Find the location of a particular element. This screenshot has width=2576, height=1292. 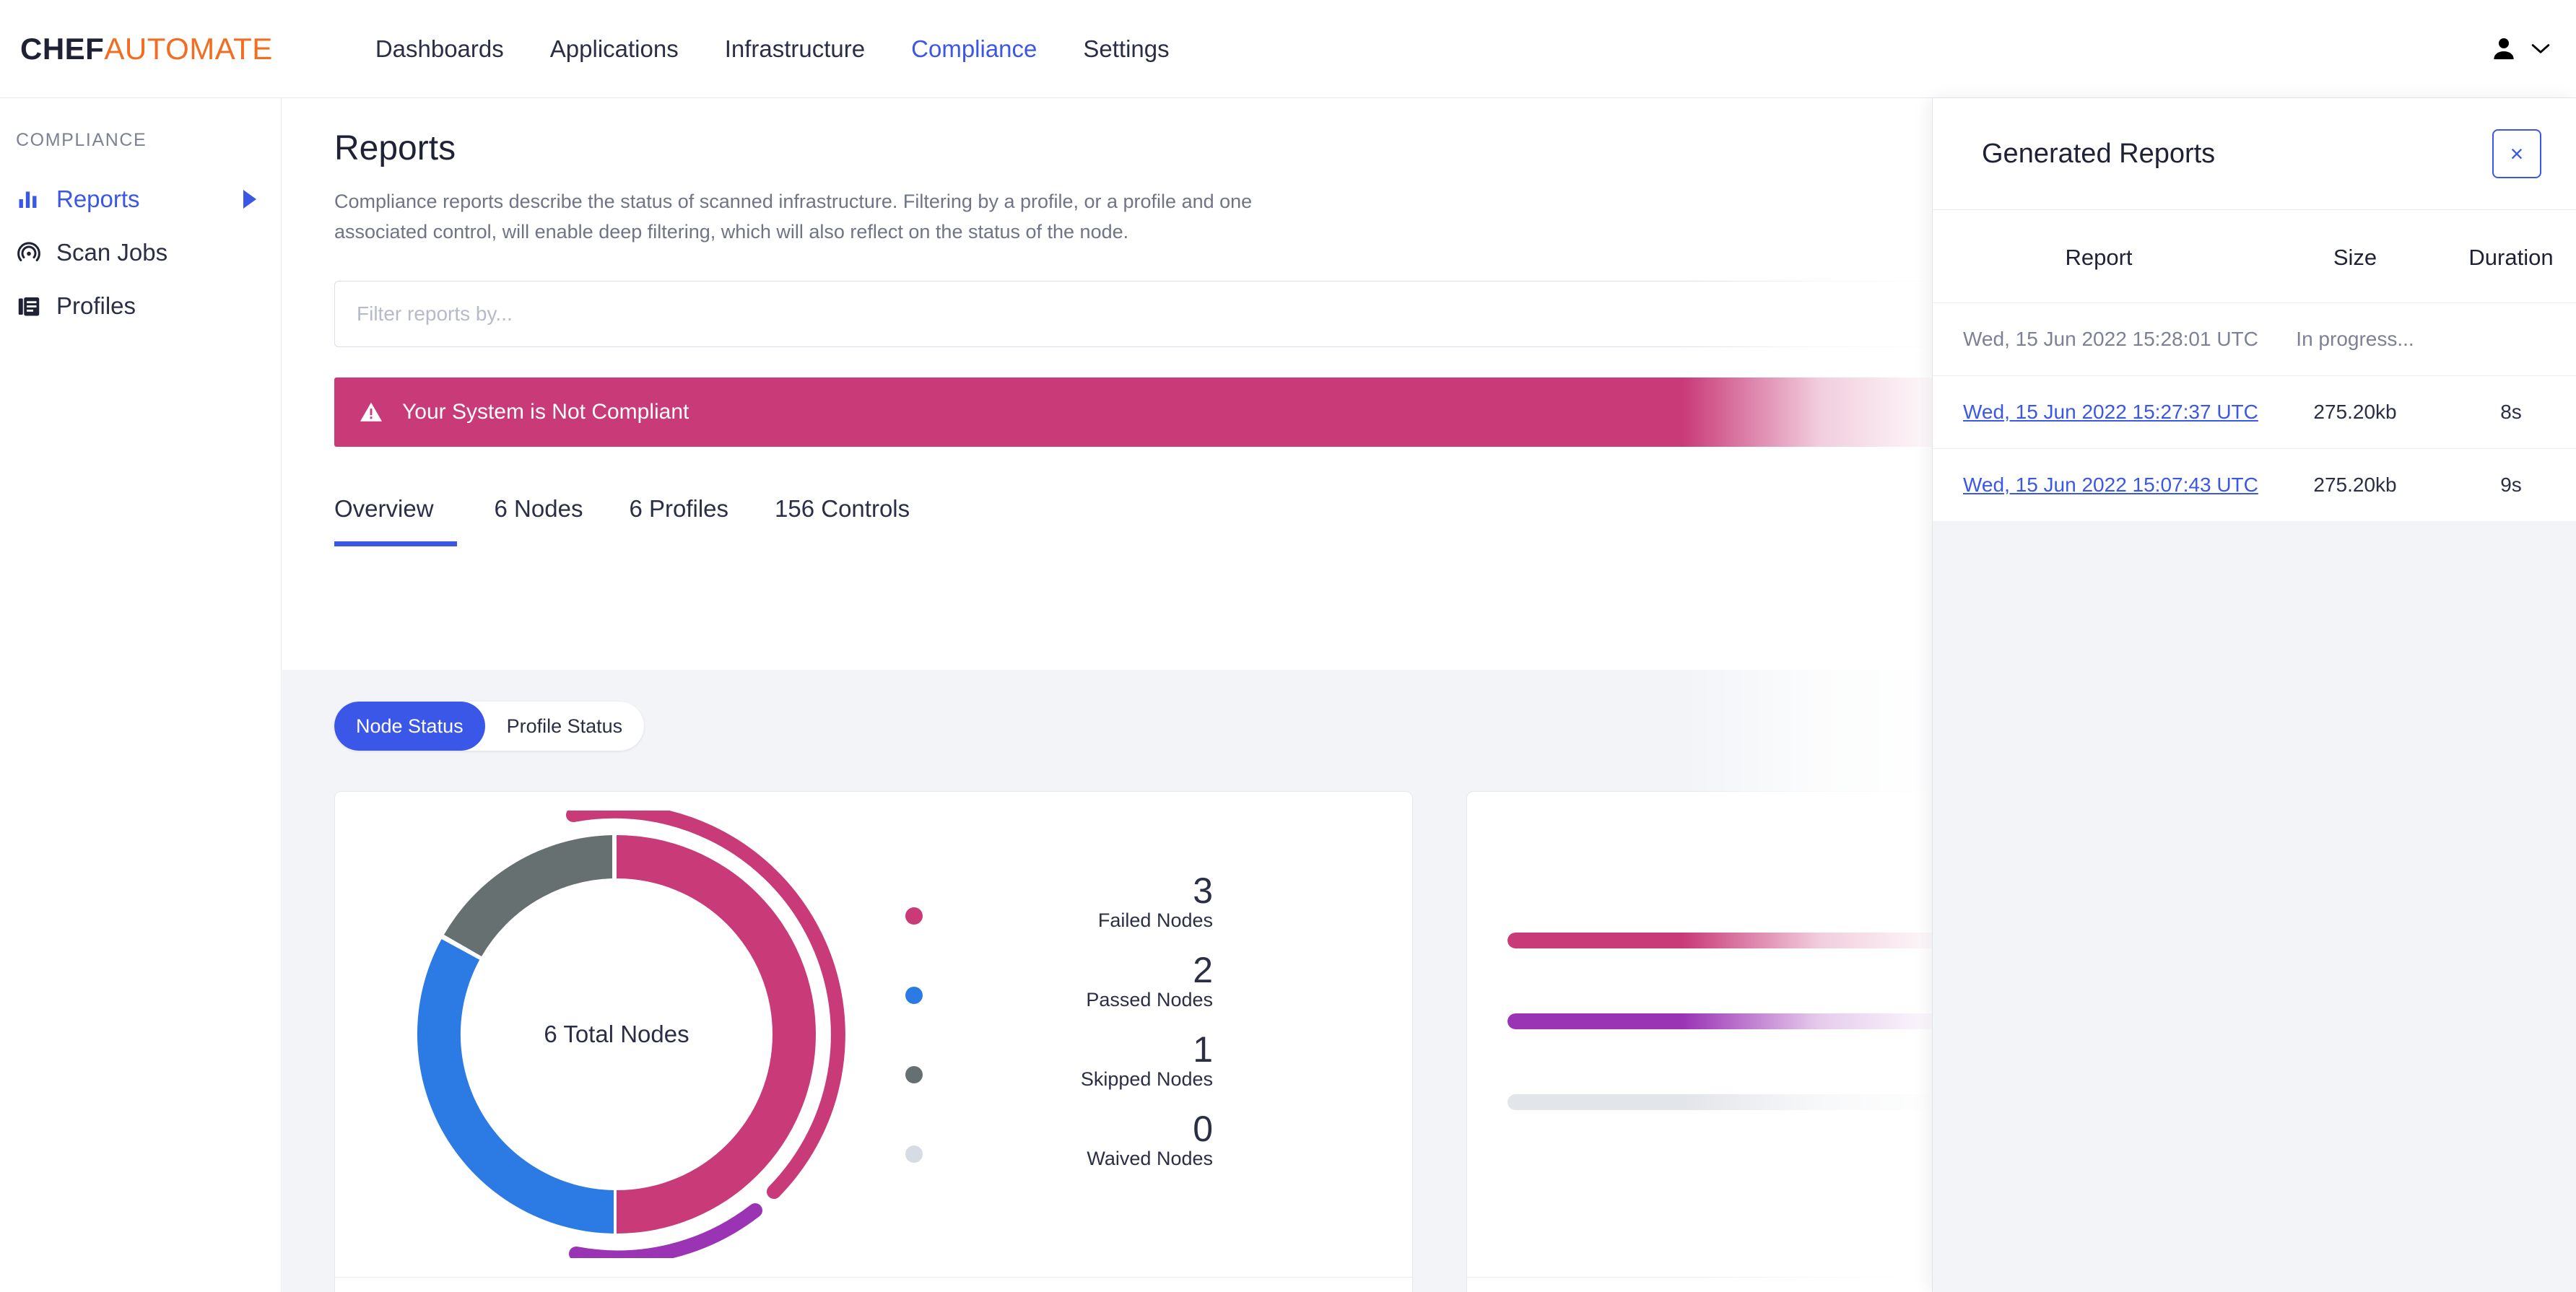

status-toggle-group: Node Status Profile Status is located at coordinates (489, 726).